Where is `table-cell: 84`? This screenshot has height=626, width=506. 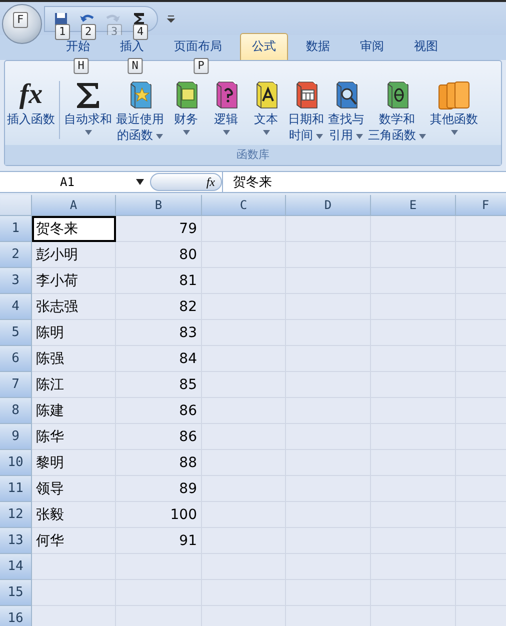 table-cell: 84 is located at coordinates (159, 359).